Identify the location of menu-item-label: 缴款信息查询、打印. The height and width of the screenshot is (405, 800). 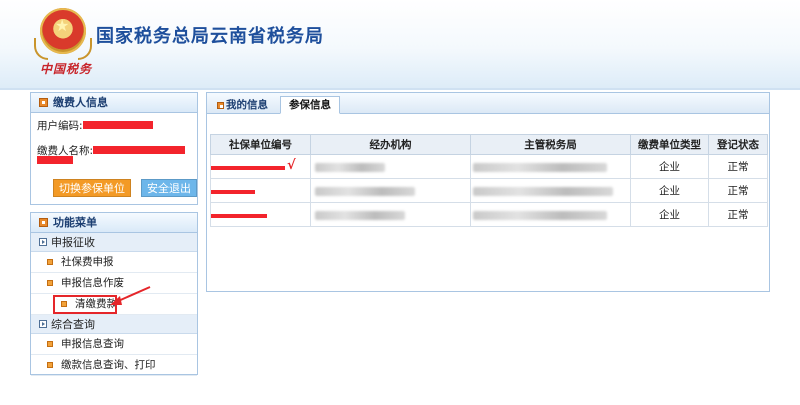
(108, 364).